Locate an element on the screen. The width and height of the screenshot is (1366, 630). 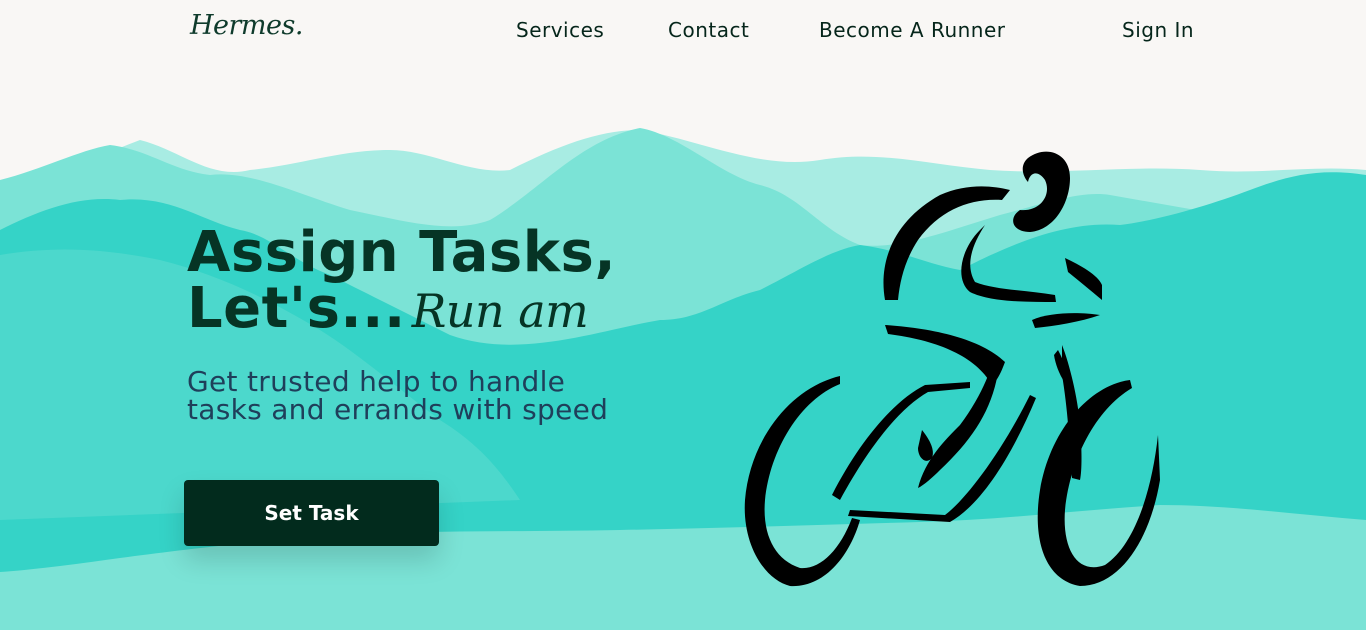
brand-logo: Hermes. is located at coordinates (246, 25).